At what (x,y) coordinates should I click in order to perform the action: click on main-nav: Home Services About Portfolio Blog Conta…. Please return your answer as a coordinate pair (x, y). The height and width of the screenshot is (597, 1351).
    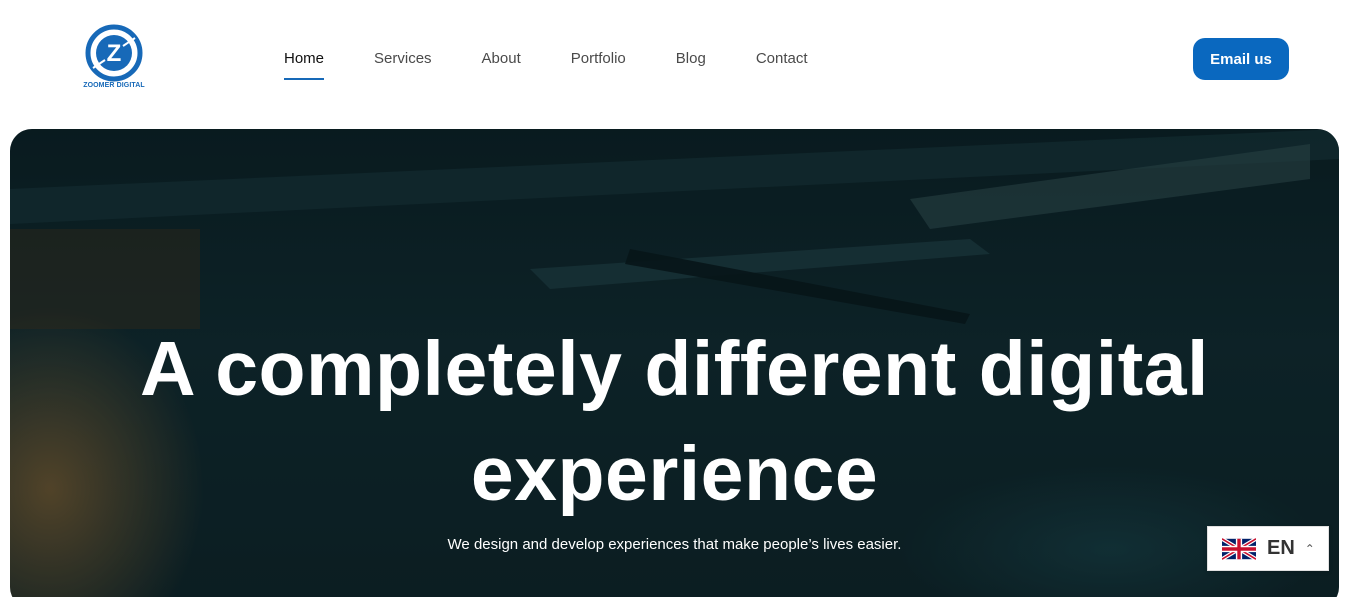
    Looking at the image, I should click on (571, 66).